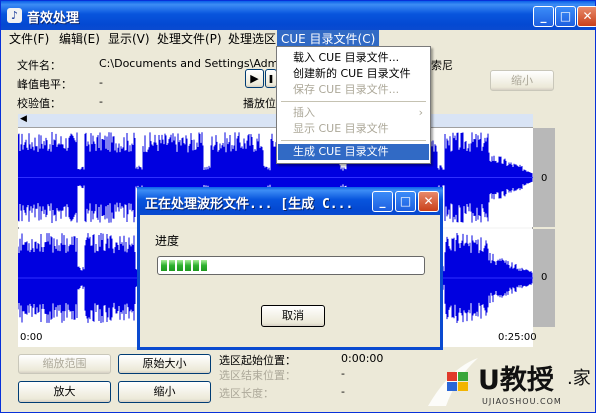 This screenshot has width=596, height=413. Describe the element at coordinates (522, 401) in the screenshot. I see `watermark-url: UJIAOSHOU.COM` at that location.